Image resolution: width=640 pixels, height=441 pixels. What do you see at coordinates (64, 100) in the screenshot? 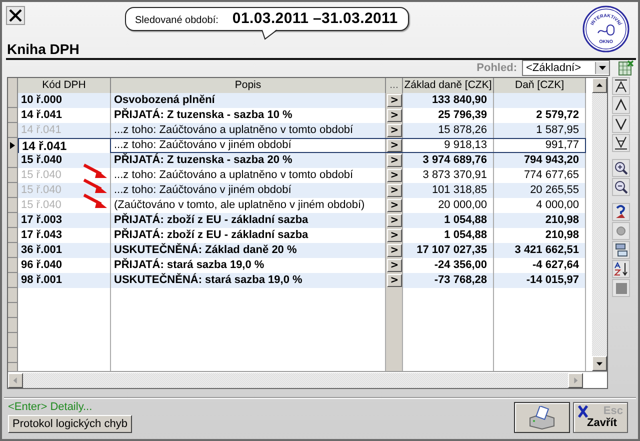
I see `table-cell: 10 ř.000` at bounding box center [64, 100].